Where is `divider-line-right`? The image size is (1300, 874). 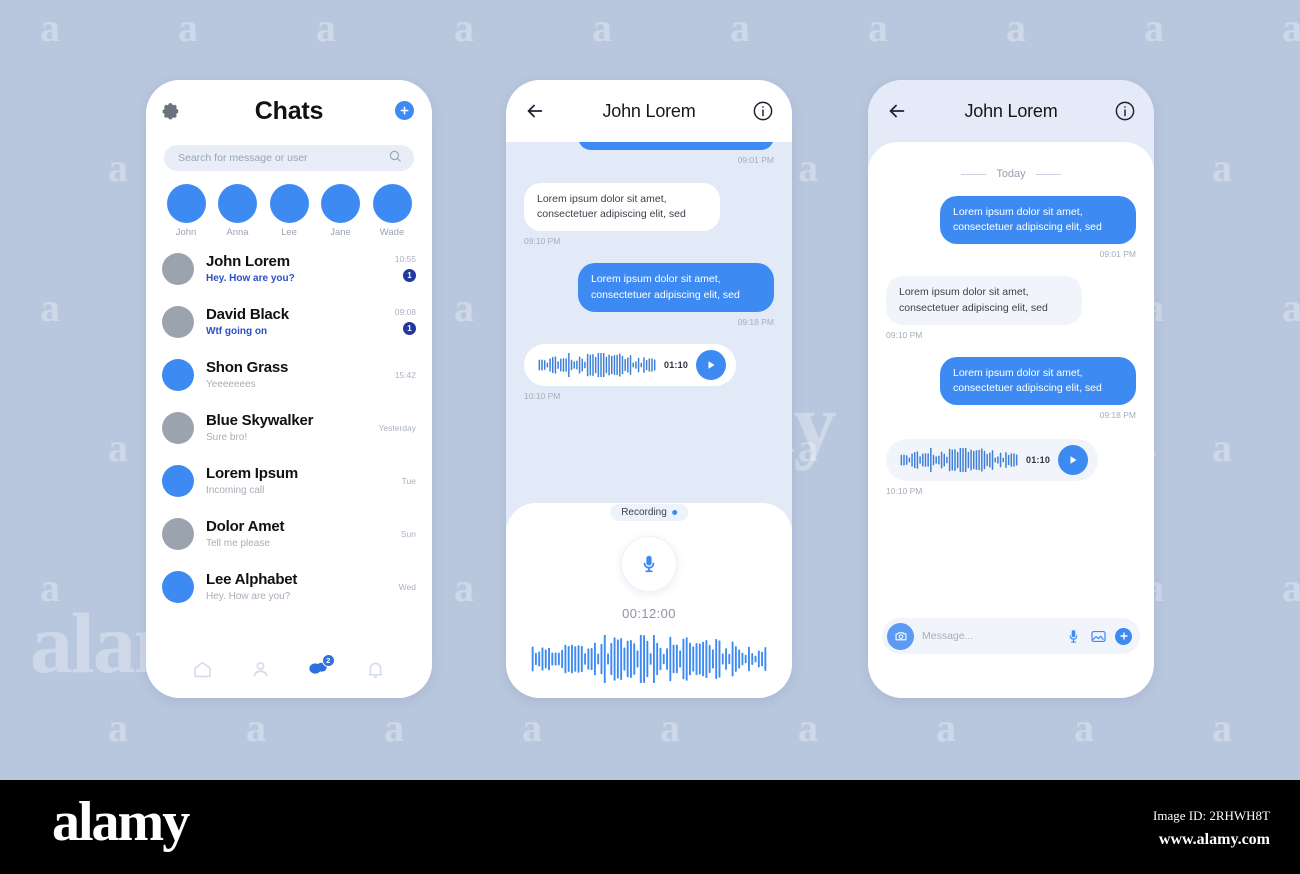
divider-line-right is located at coordinates (1048, 174).